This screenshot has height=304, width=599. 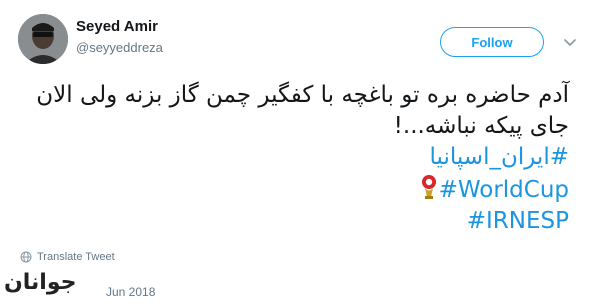 What do you see at coordinates (504, 190) in the screenshot?
I see `hashtag-worldcup: #WorldCup` at bounding box center [504, 190].